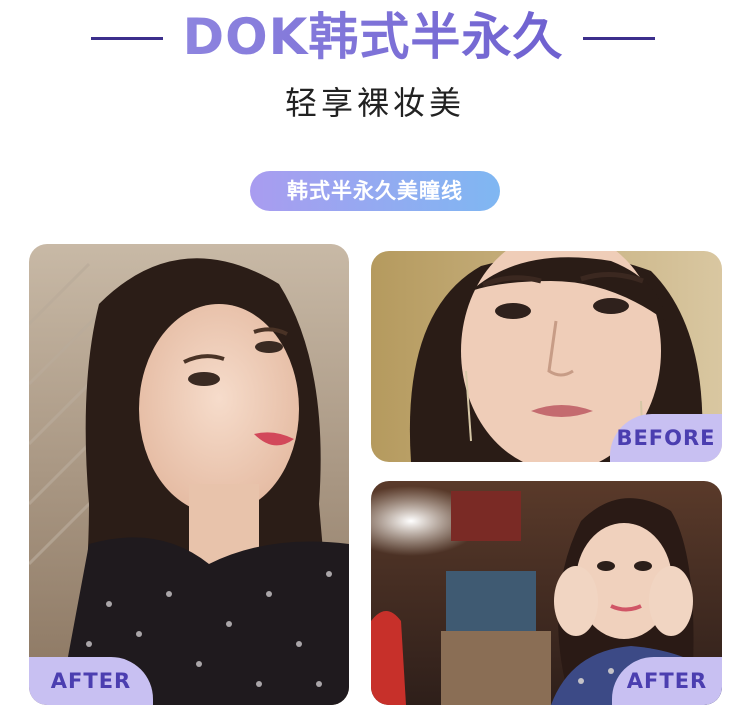 The height and width of the screenshot is (723, 750). I want to click on title-row: DOK韩式半永久, so click(375, 37).